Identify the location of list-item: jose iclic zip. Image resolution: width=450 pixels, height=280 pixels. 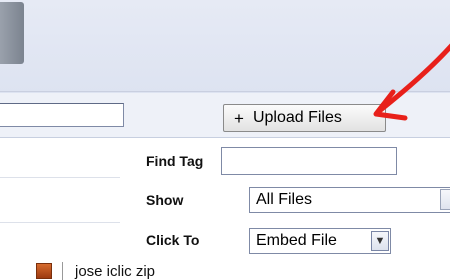
(95, 271).